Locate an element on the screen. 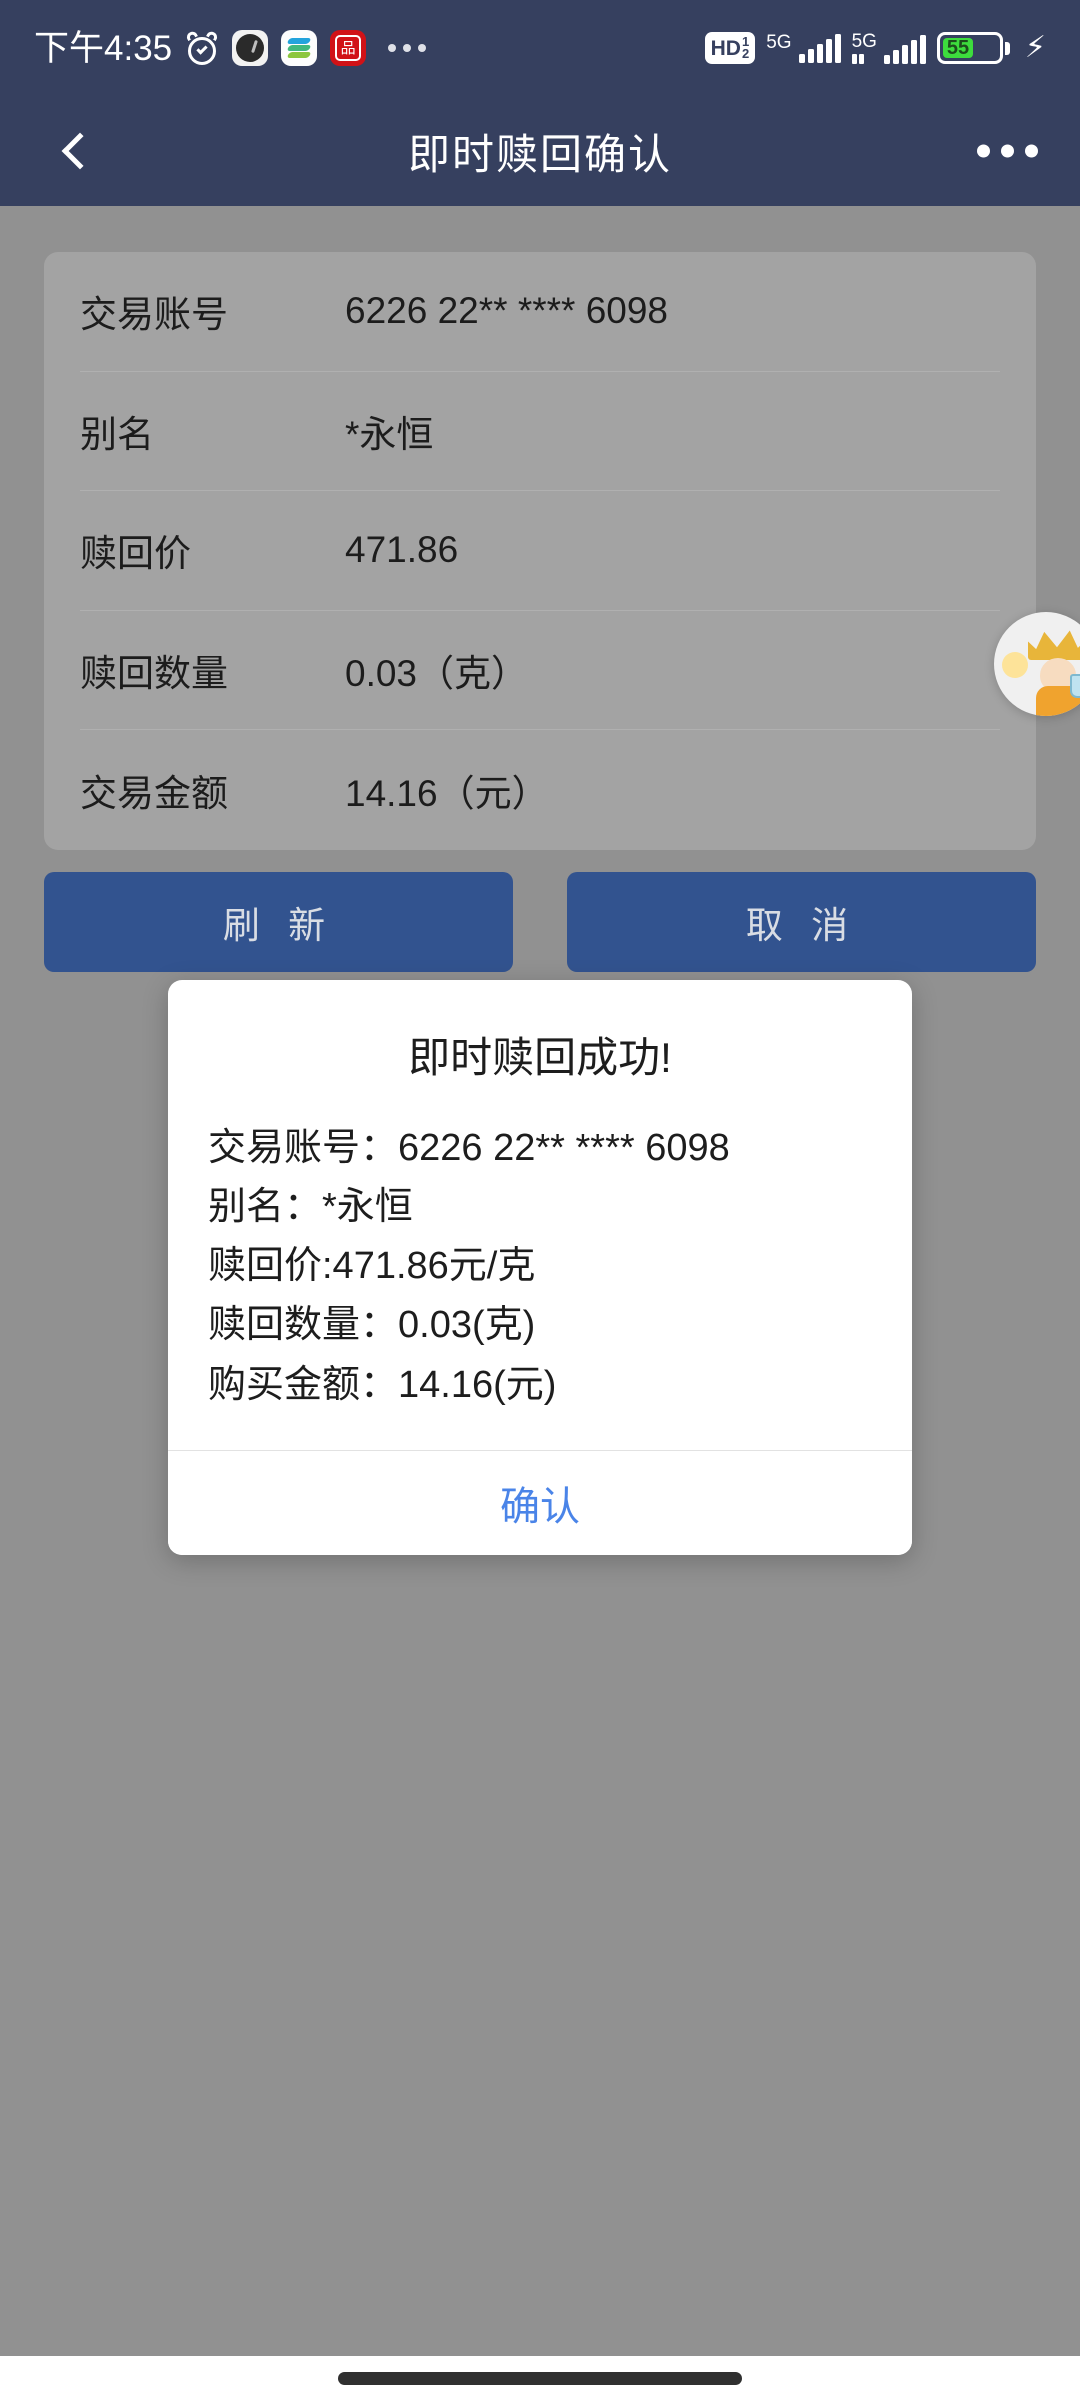 Image resolution: width=1080 pixels, height=2400 pixels. table-row: 赎回数量 0.03（克） is located at coordinates (540, 671).